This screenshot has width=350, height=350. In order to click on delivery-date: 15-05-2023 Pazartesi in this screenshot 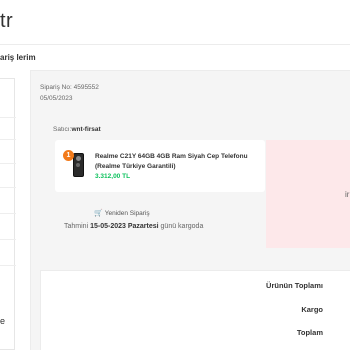, I will do `click(124, 226)`.